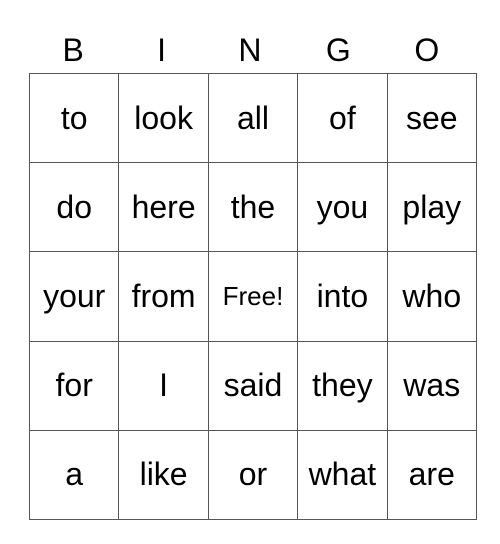 Image resolution: width=500 pixels, height=544 pixels. Describe the element at coordinates (431, 474) in the screenshot. I see `bingo-cell: are` at that location.